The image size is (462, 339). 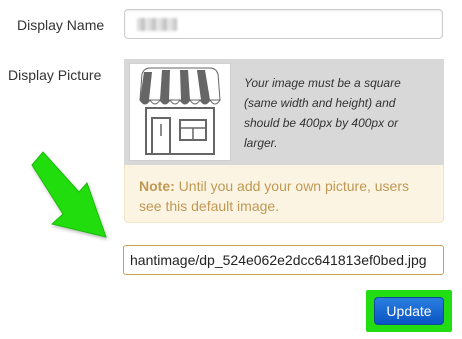 I want to click on update-button-highlight: Update, so click(x=409, y=311).